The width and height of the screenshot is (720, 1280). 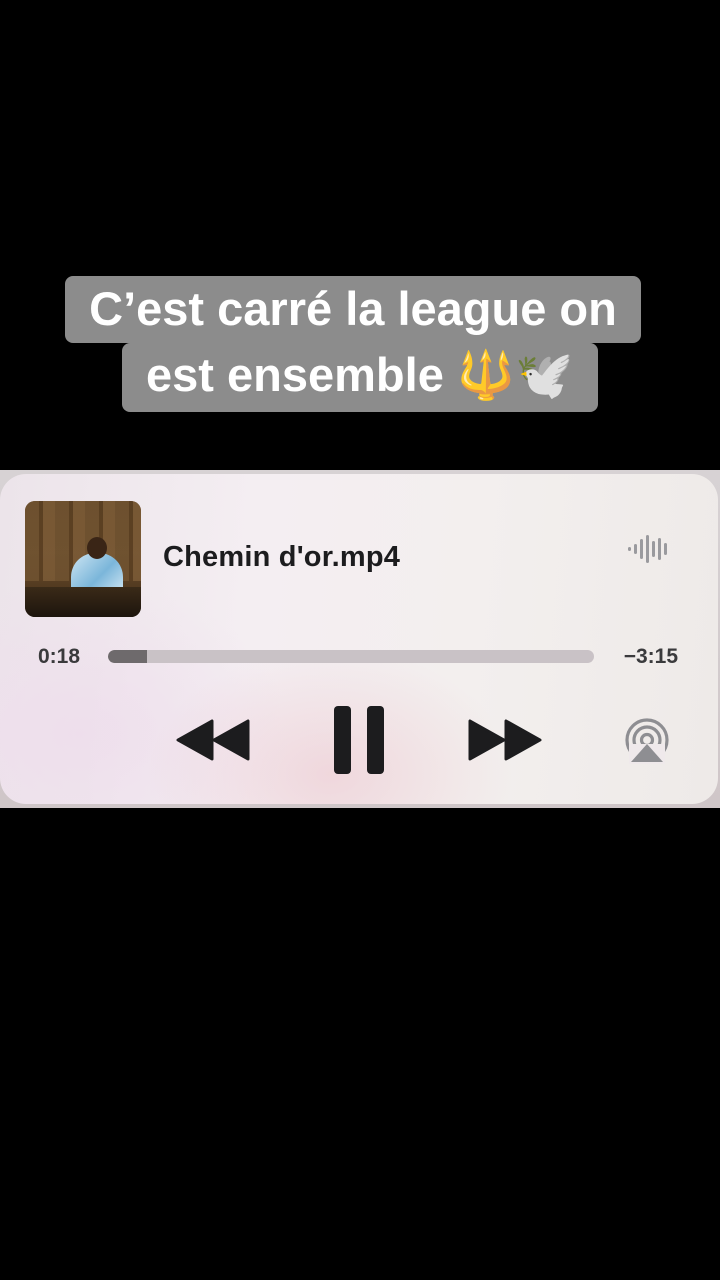 I want to click on album-artwork, so click(x=83, y=559).